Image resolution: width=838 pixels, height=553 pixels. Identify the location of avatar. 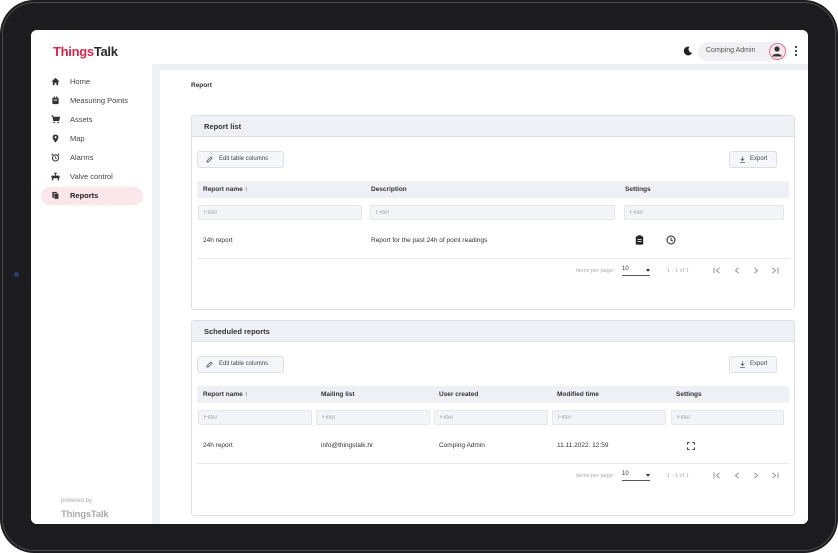
(777, 51).